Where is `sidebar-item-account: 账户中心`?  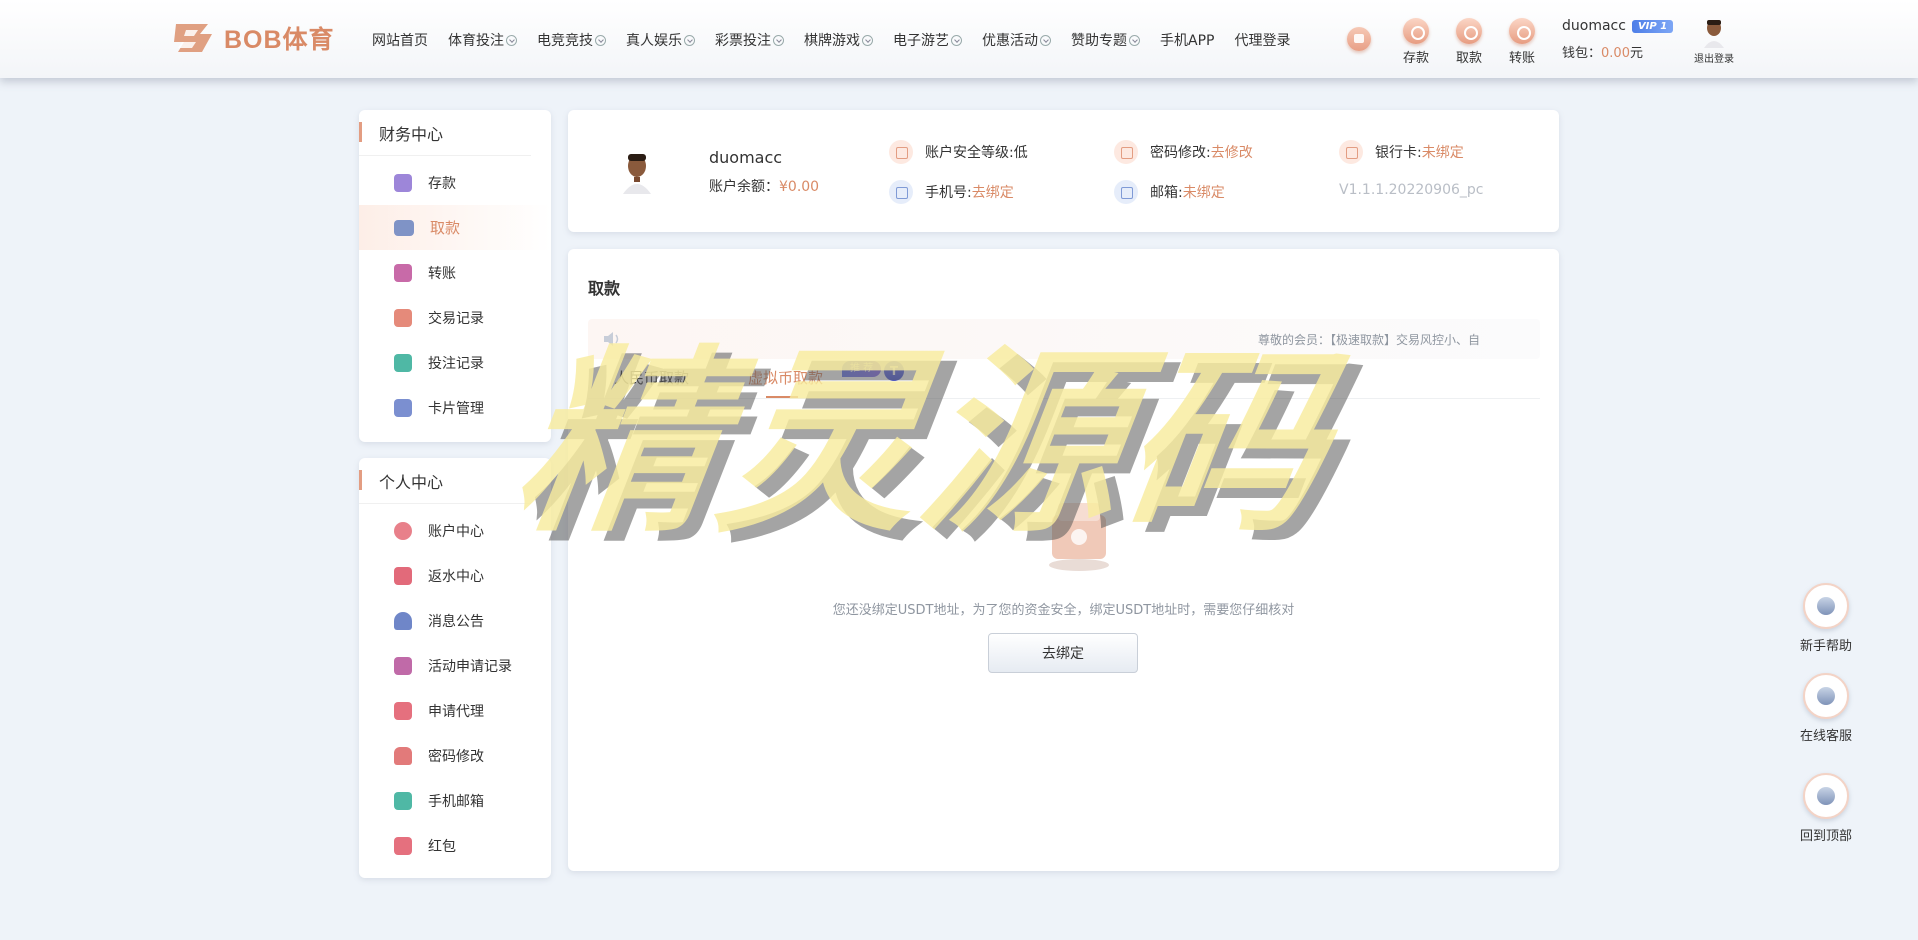 sidebar-item-account: 账户中心 is located at coordinates (455, 530).